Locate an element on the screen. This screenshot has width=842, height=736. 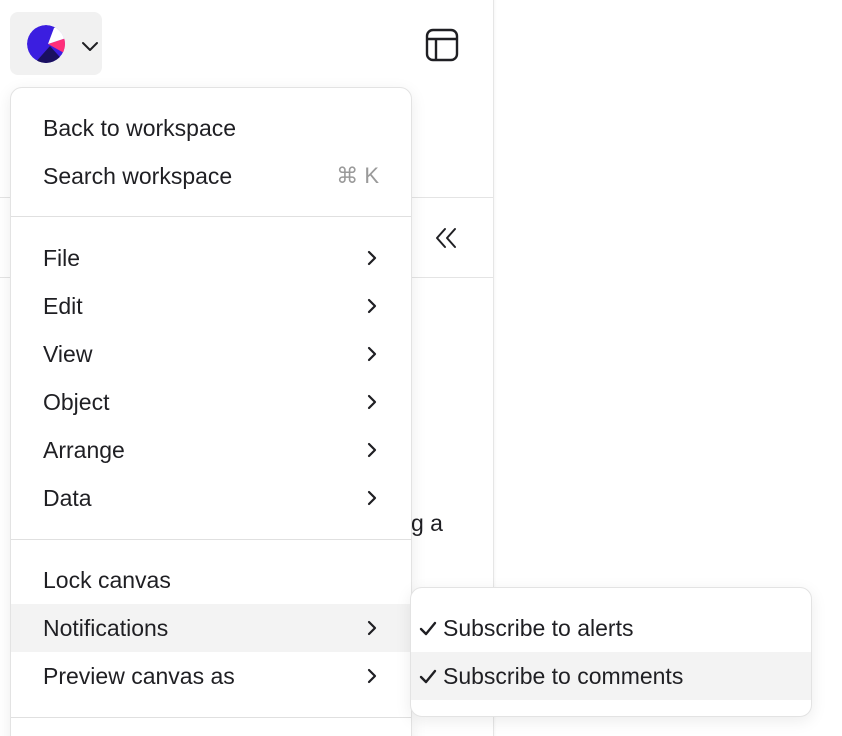
submenu-item-subscribe-alerts: Subscribe to alerts is located at coordinates (611, 628).